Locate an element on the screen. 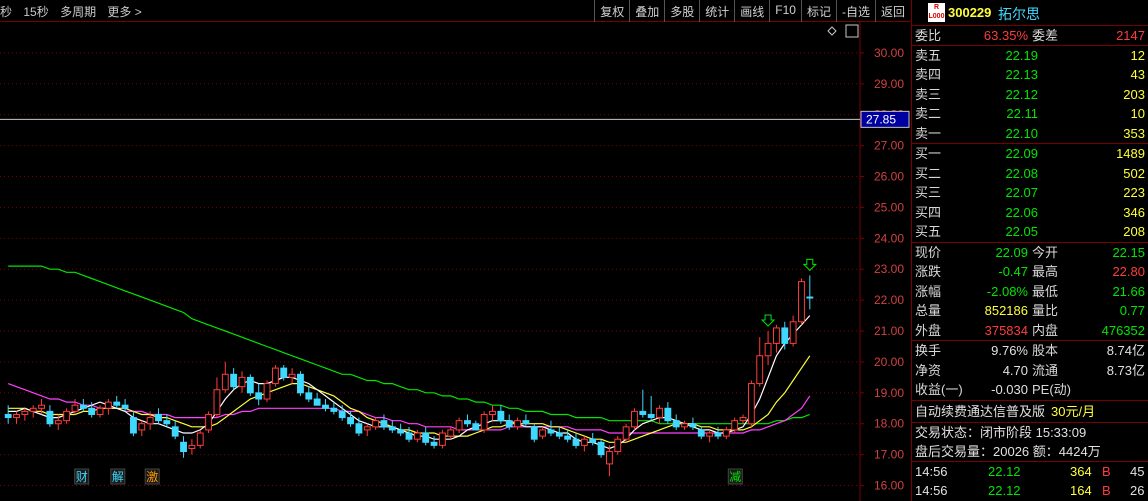 The width and height of the screenshot is (1148, 501). mark-button: 标记 is located at coordinates (818, 11).